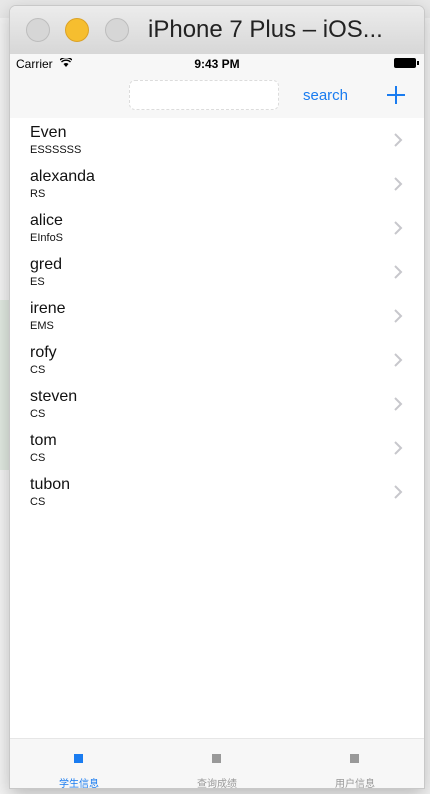 The height and width of the screenshot is (794, 430). I want to click on status-time: 9:43 PM, so click(217, 64).